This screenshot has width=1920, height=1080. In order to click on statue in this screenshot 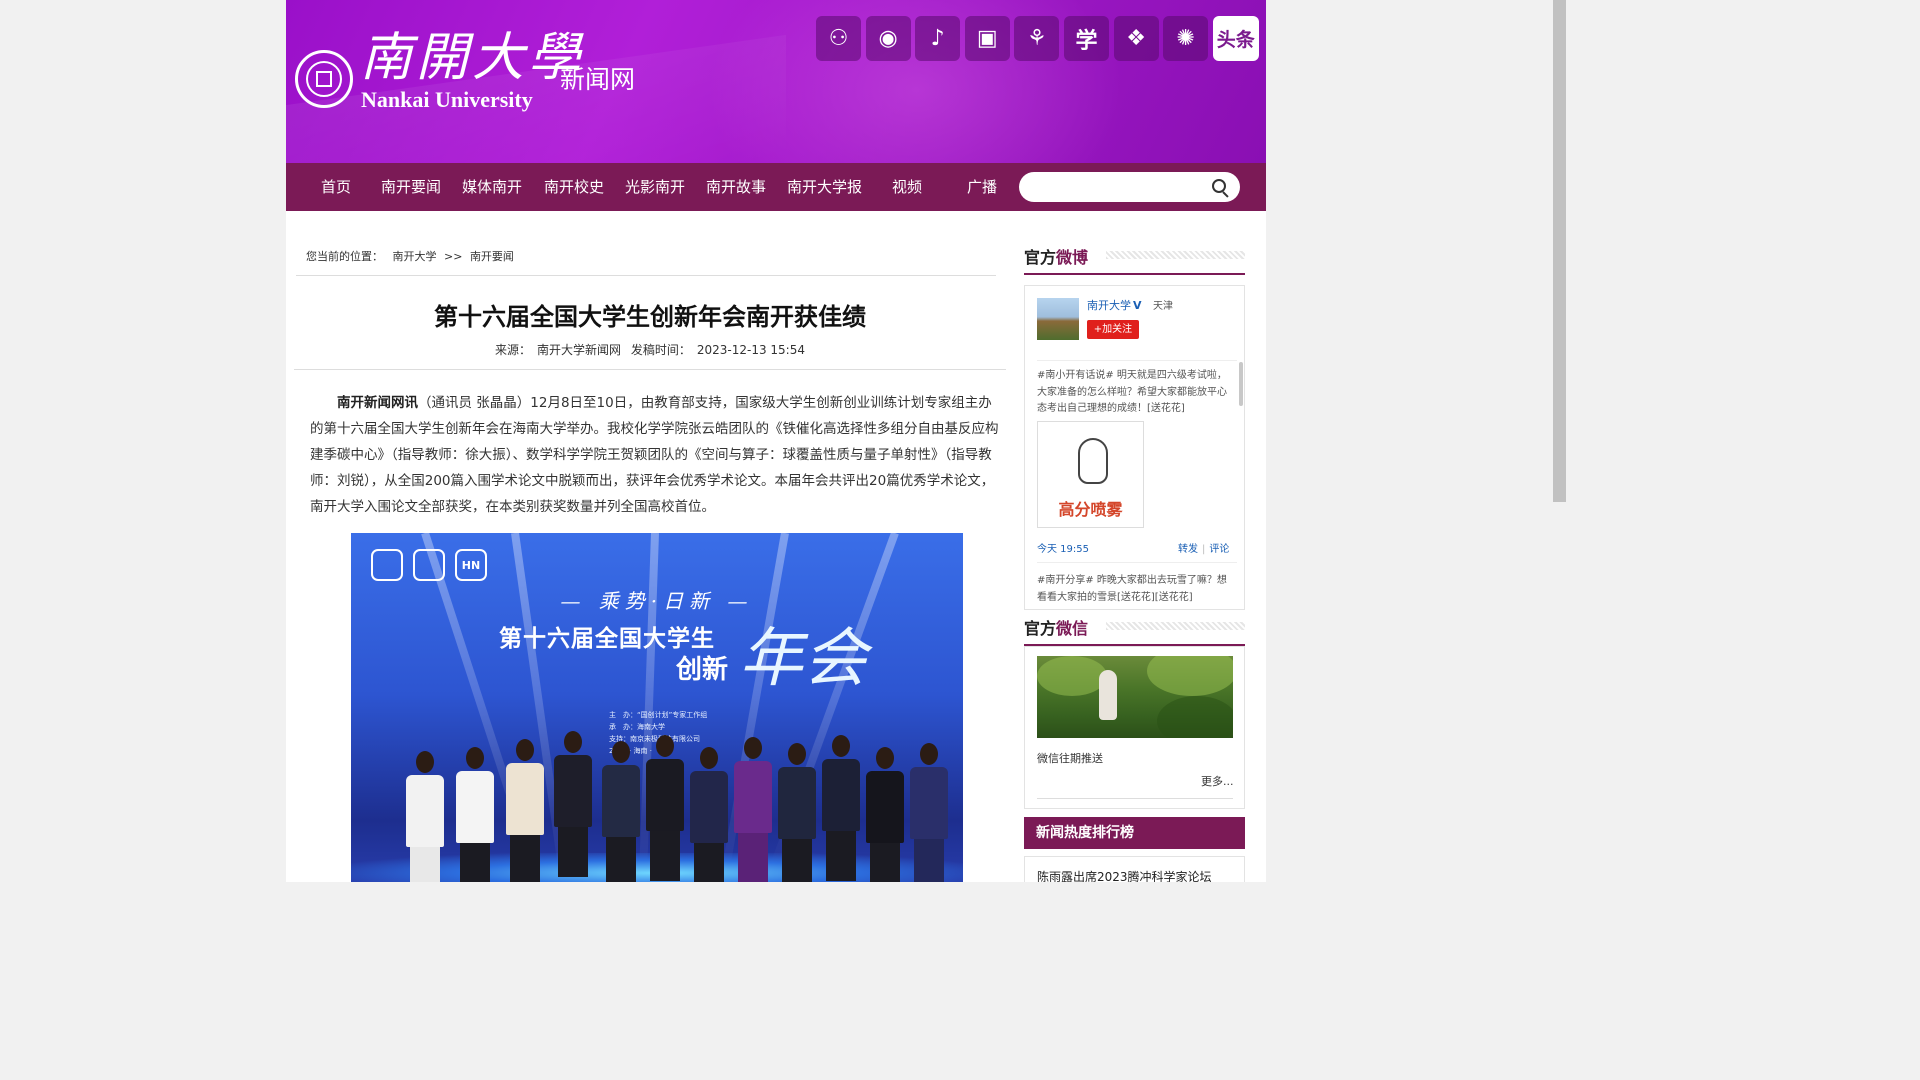, I will do `click(1108, 695)`.